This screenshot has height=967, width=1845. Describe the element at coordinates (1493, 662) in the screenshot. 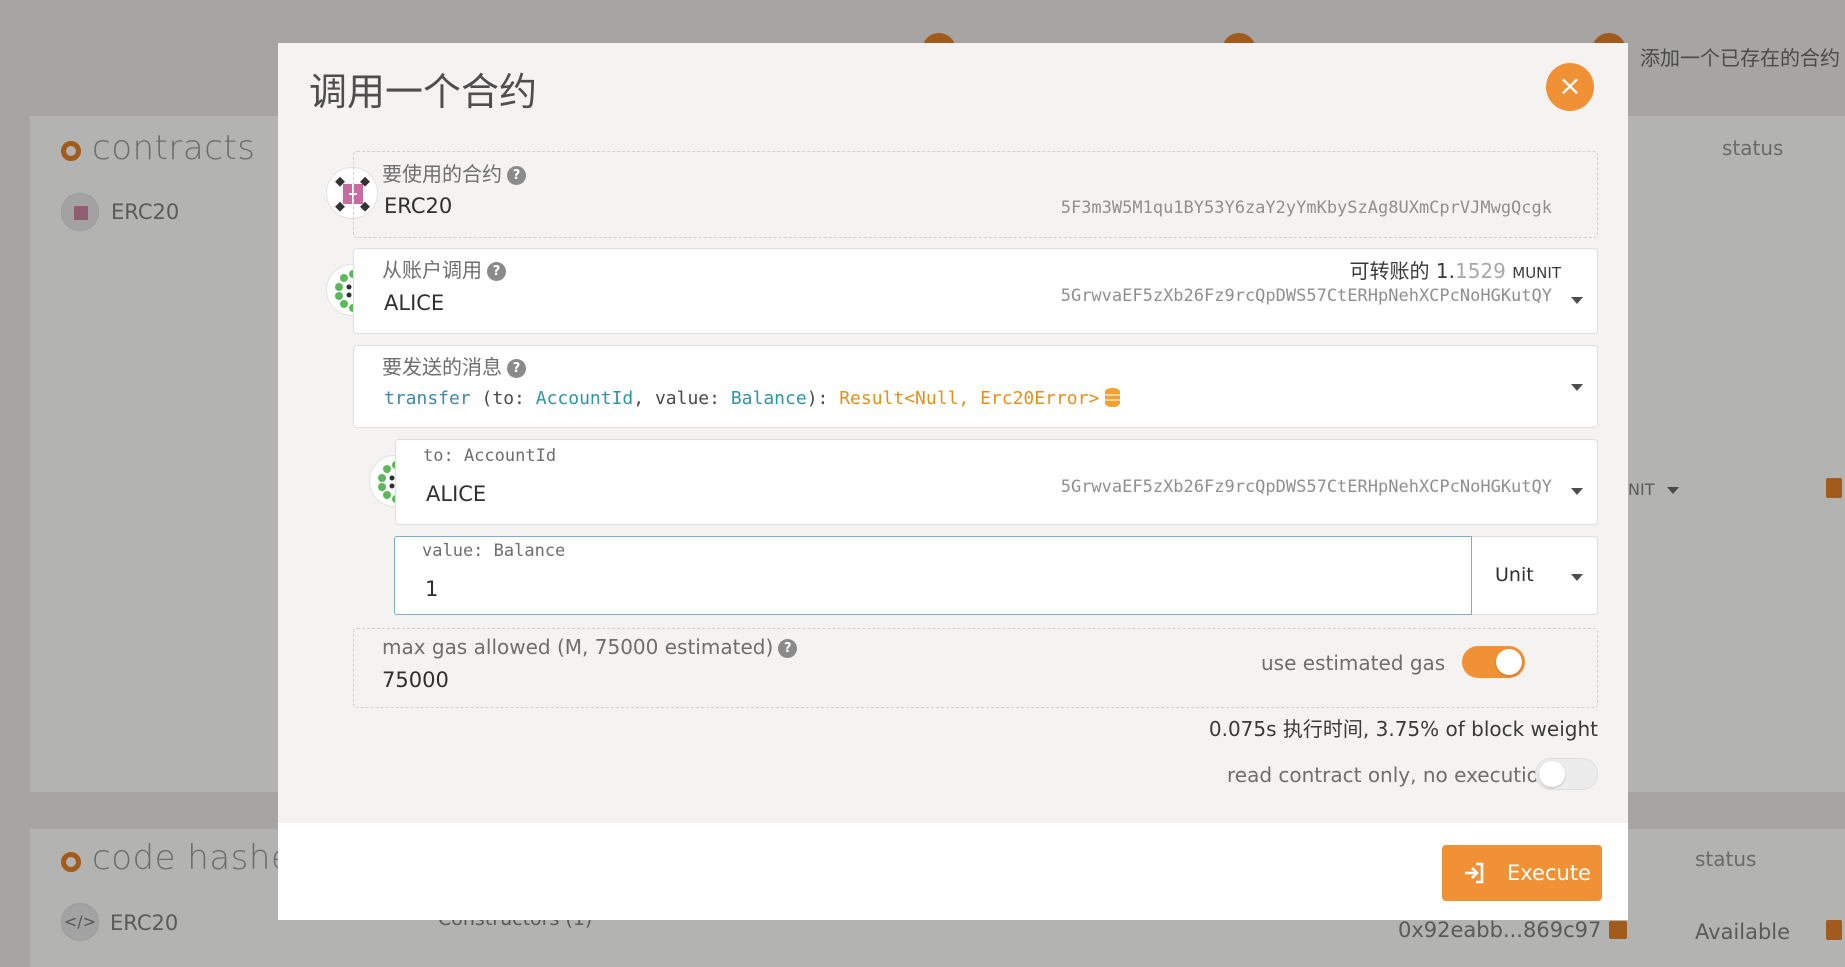

I see `use-estimated-gas-toggle` at that location.